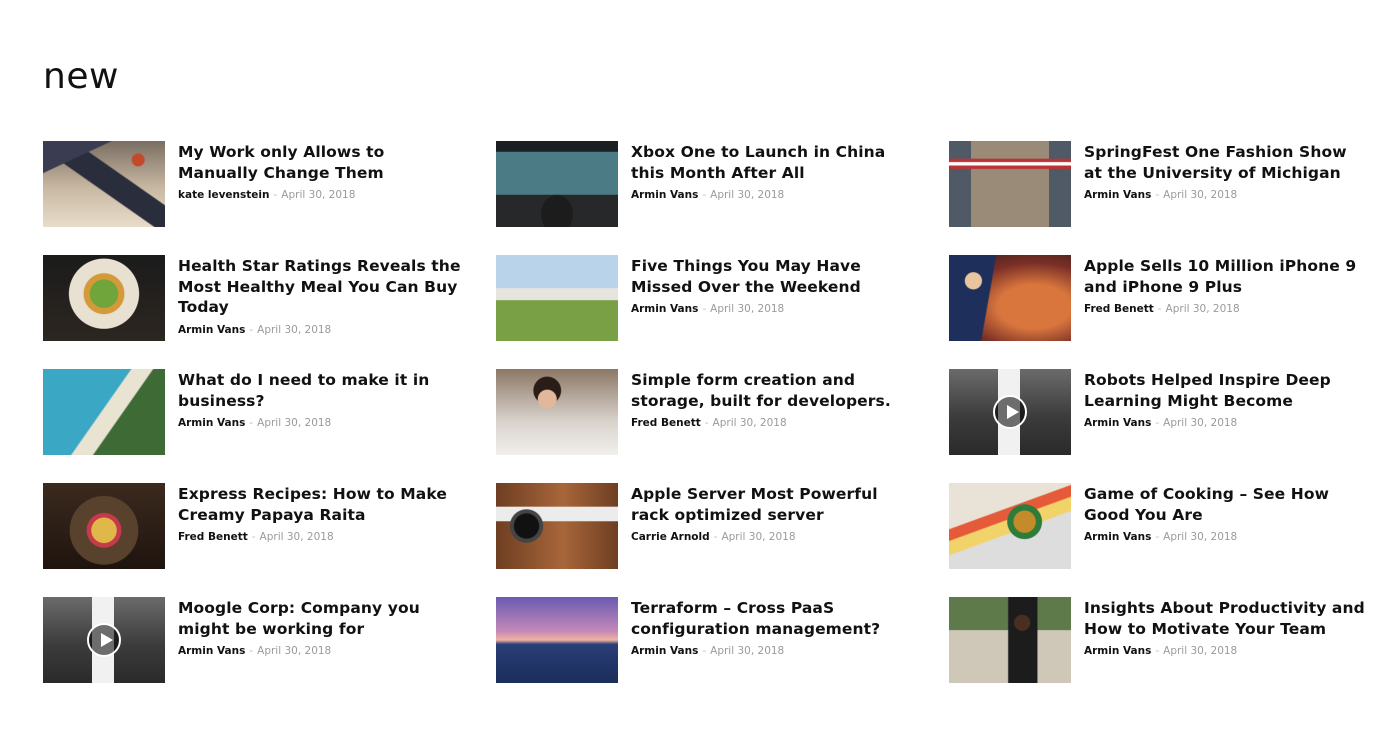  I want to click on post-title-link: What do I need to make it in business?, so click(320, 390).